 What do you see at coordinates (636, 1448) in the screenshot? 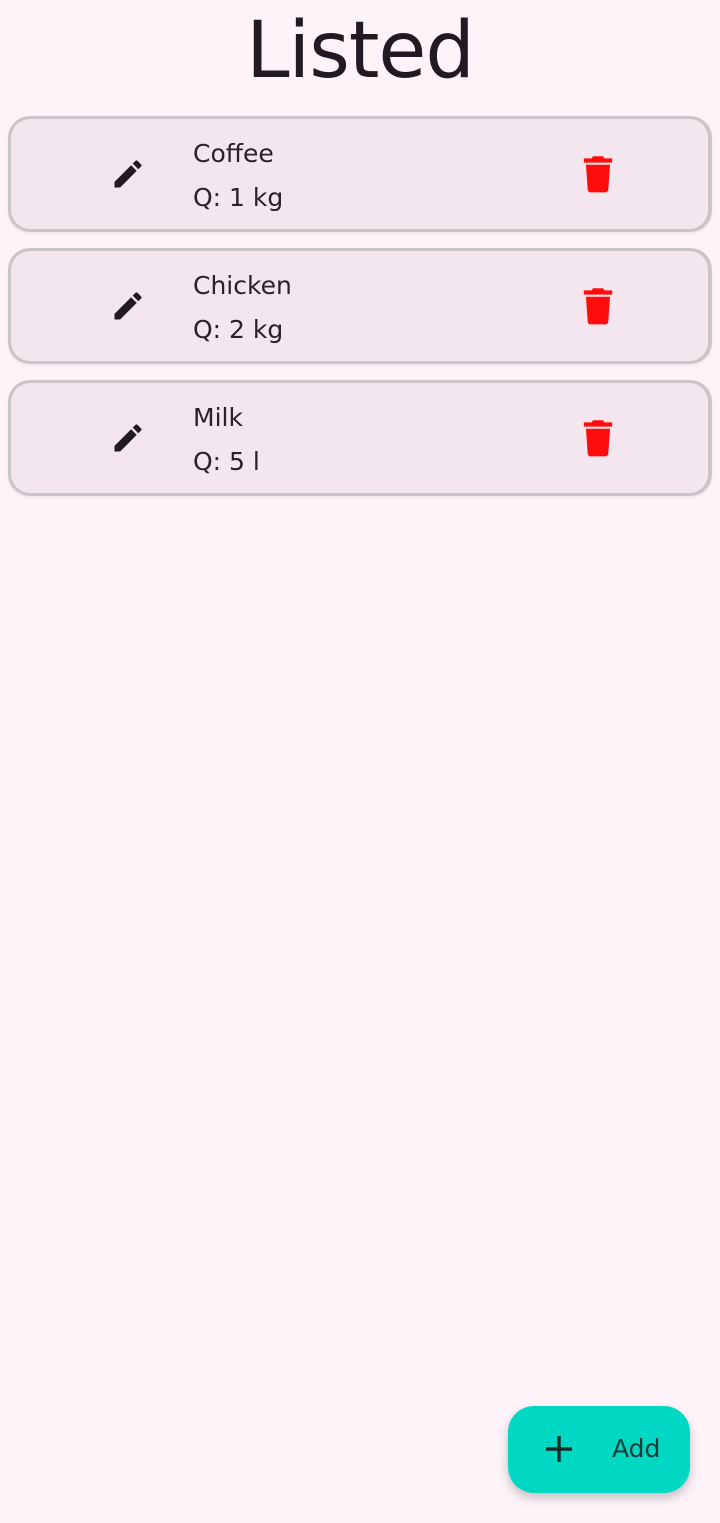
I see `add-button-label: Add` at bounding box center [636, 1448].